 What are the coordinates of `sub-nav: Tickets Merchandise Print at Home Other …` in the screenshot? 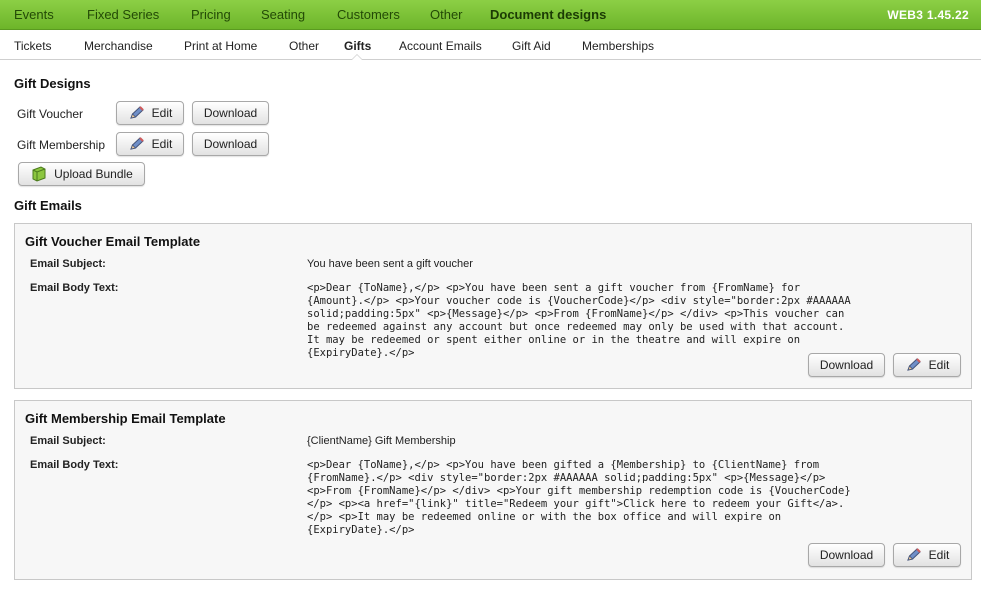 It's located at (490, 45).